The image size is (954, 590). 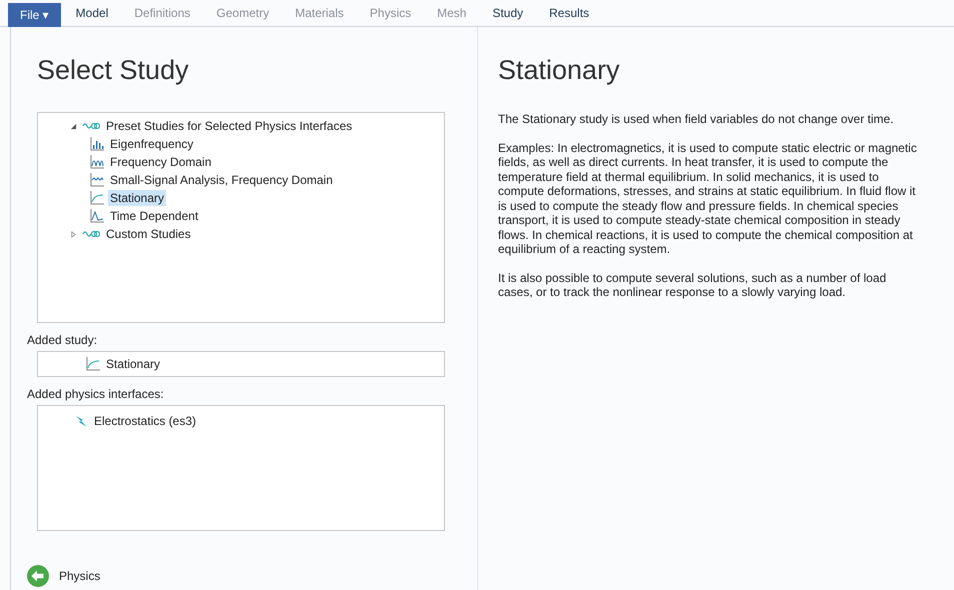 What do you see at coordinates (79, 576) in the screenshot?
I see `back-link: Physics` at bounding box center [79, 576].